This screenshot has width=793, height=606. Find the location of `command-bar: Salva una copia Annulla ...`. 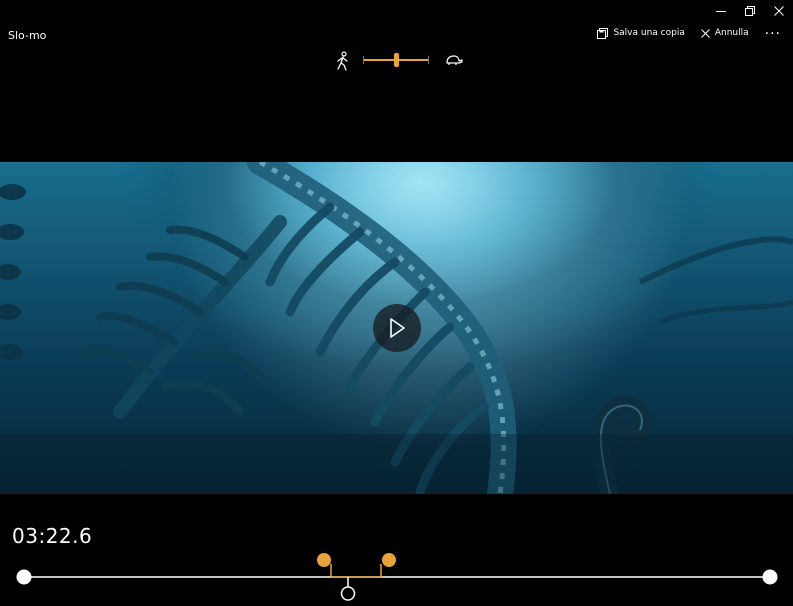

command-bar: Salva una copia Annulla ... is located at coordinates (689, 31).